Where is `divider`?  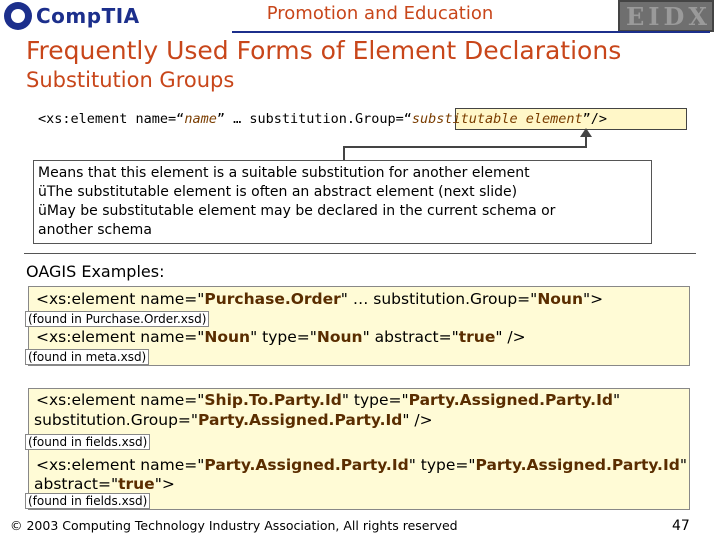 divider is located at coordinates (360, 253).